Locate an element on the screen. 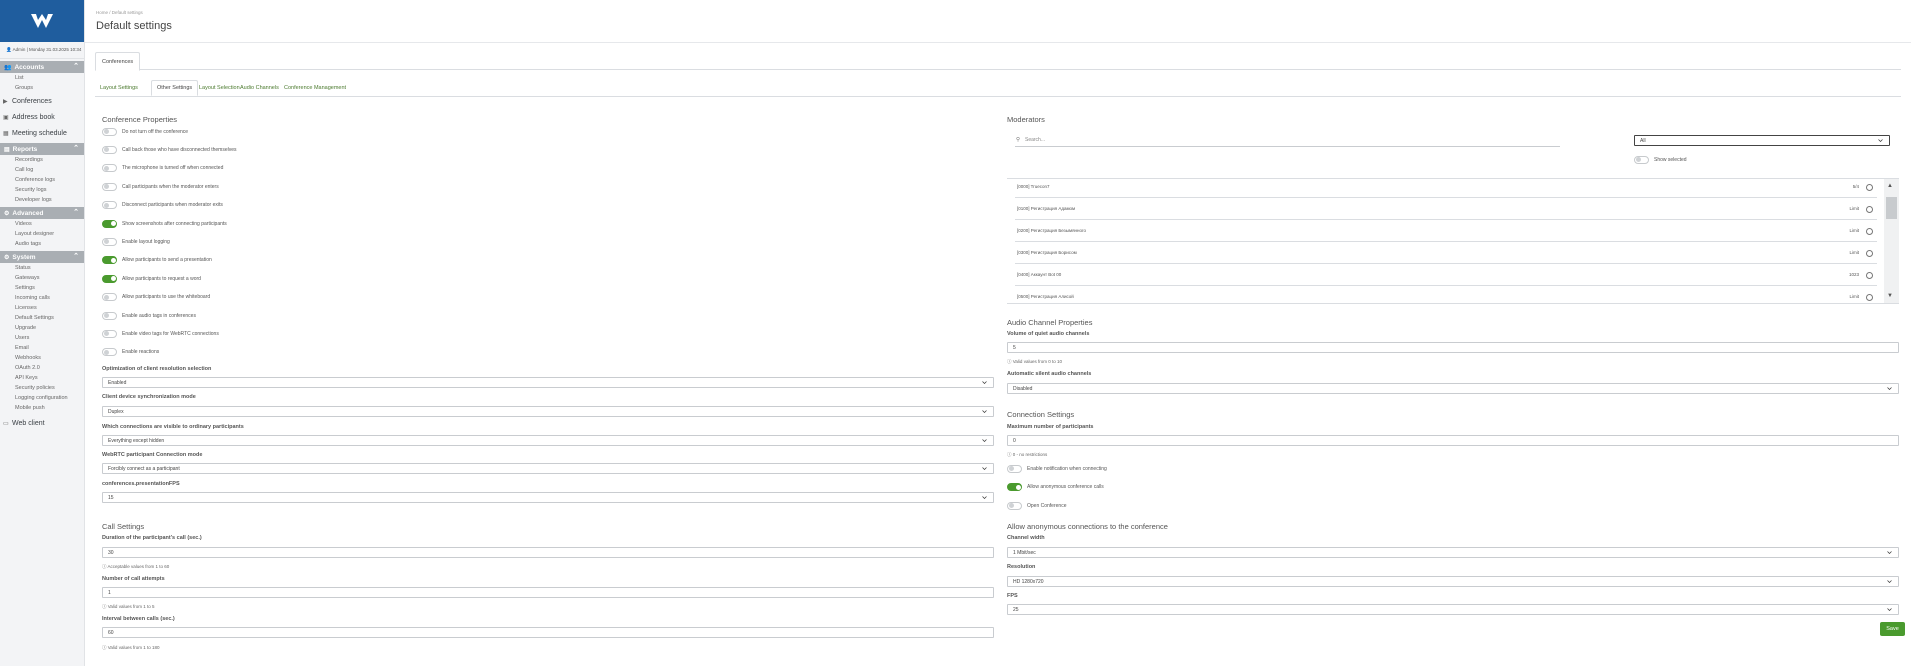 This screenshot has height=666, width=1911. app-logo is located at coordinates (42, 21).